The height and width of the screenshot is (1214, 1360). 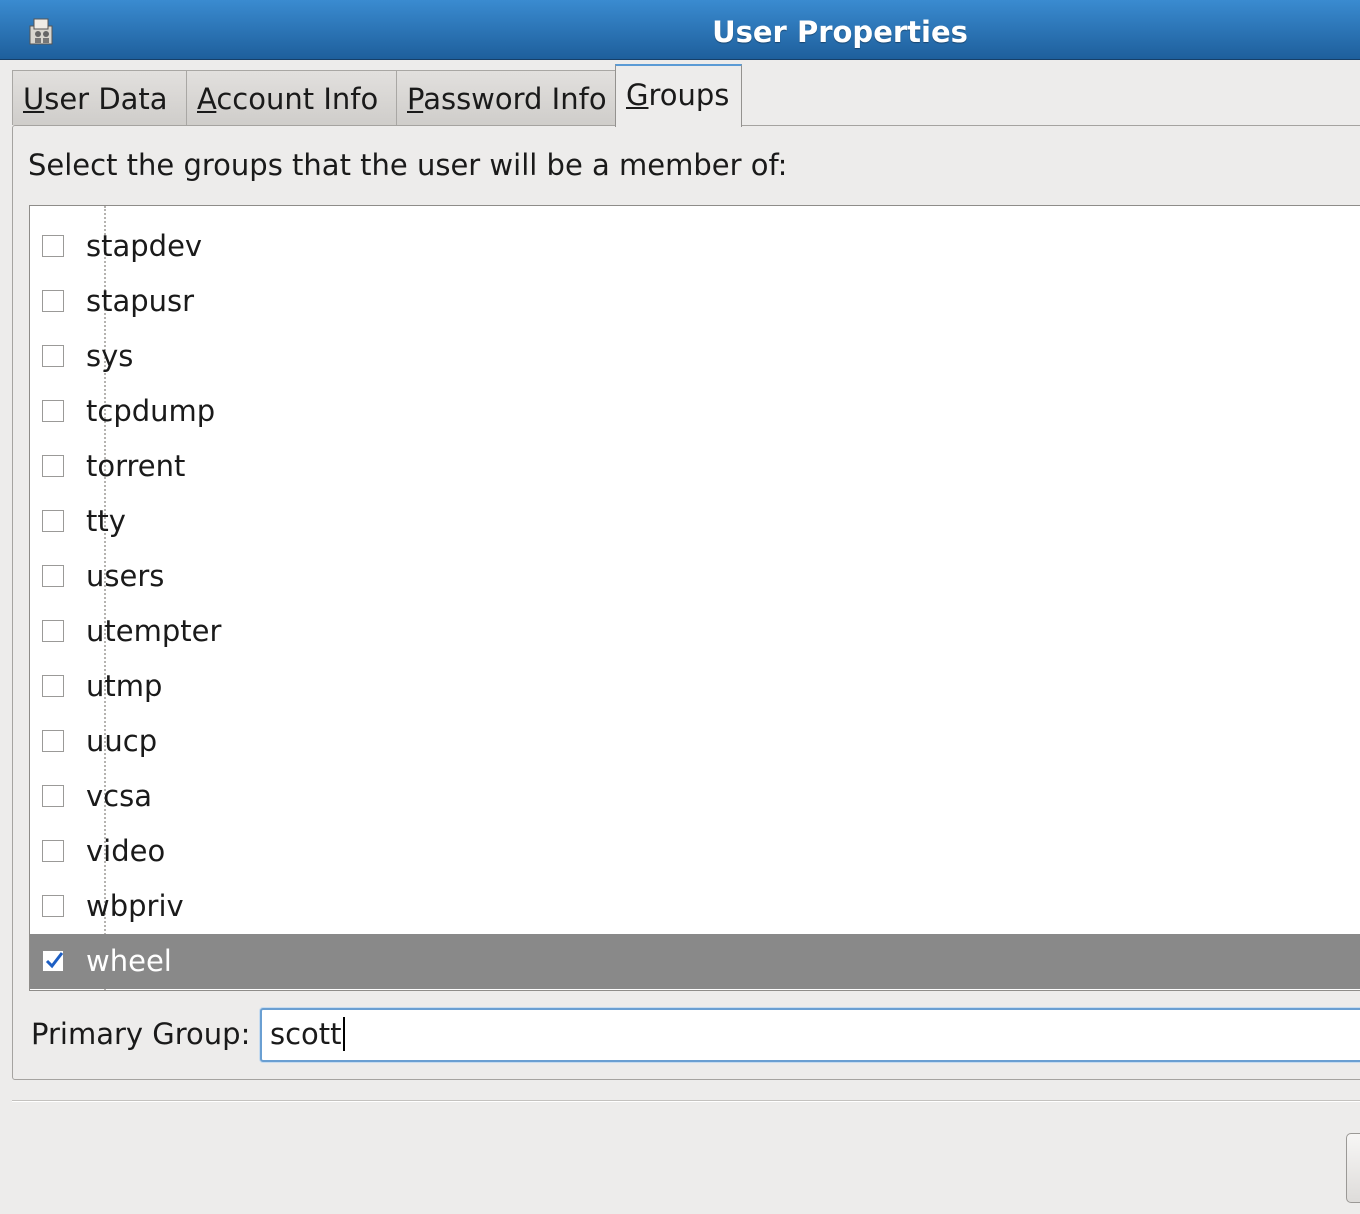 I want to click on group-name: stapdev, so click(x=144, y=246).